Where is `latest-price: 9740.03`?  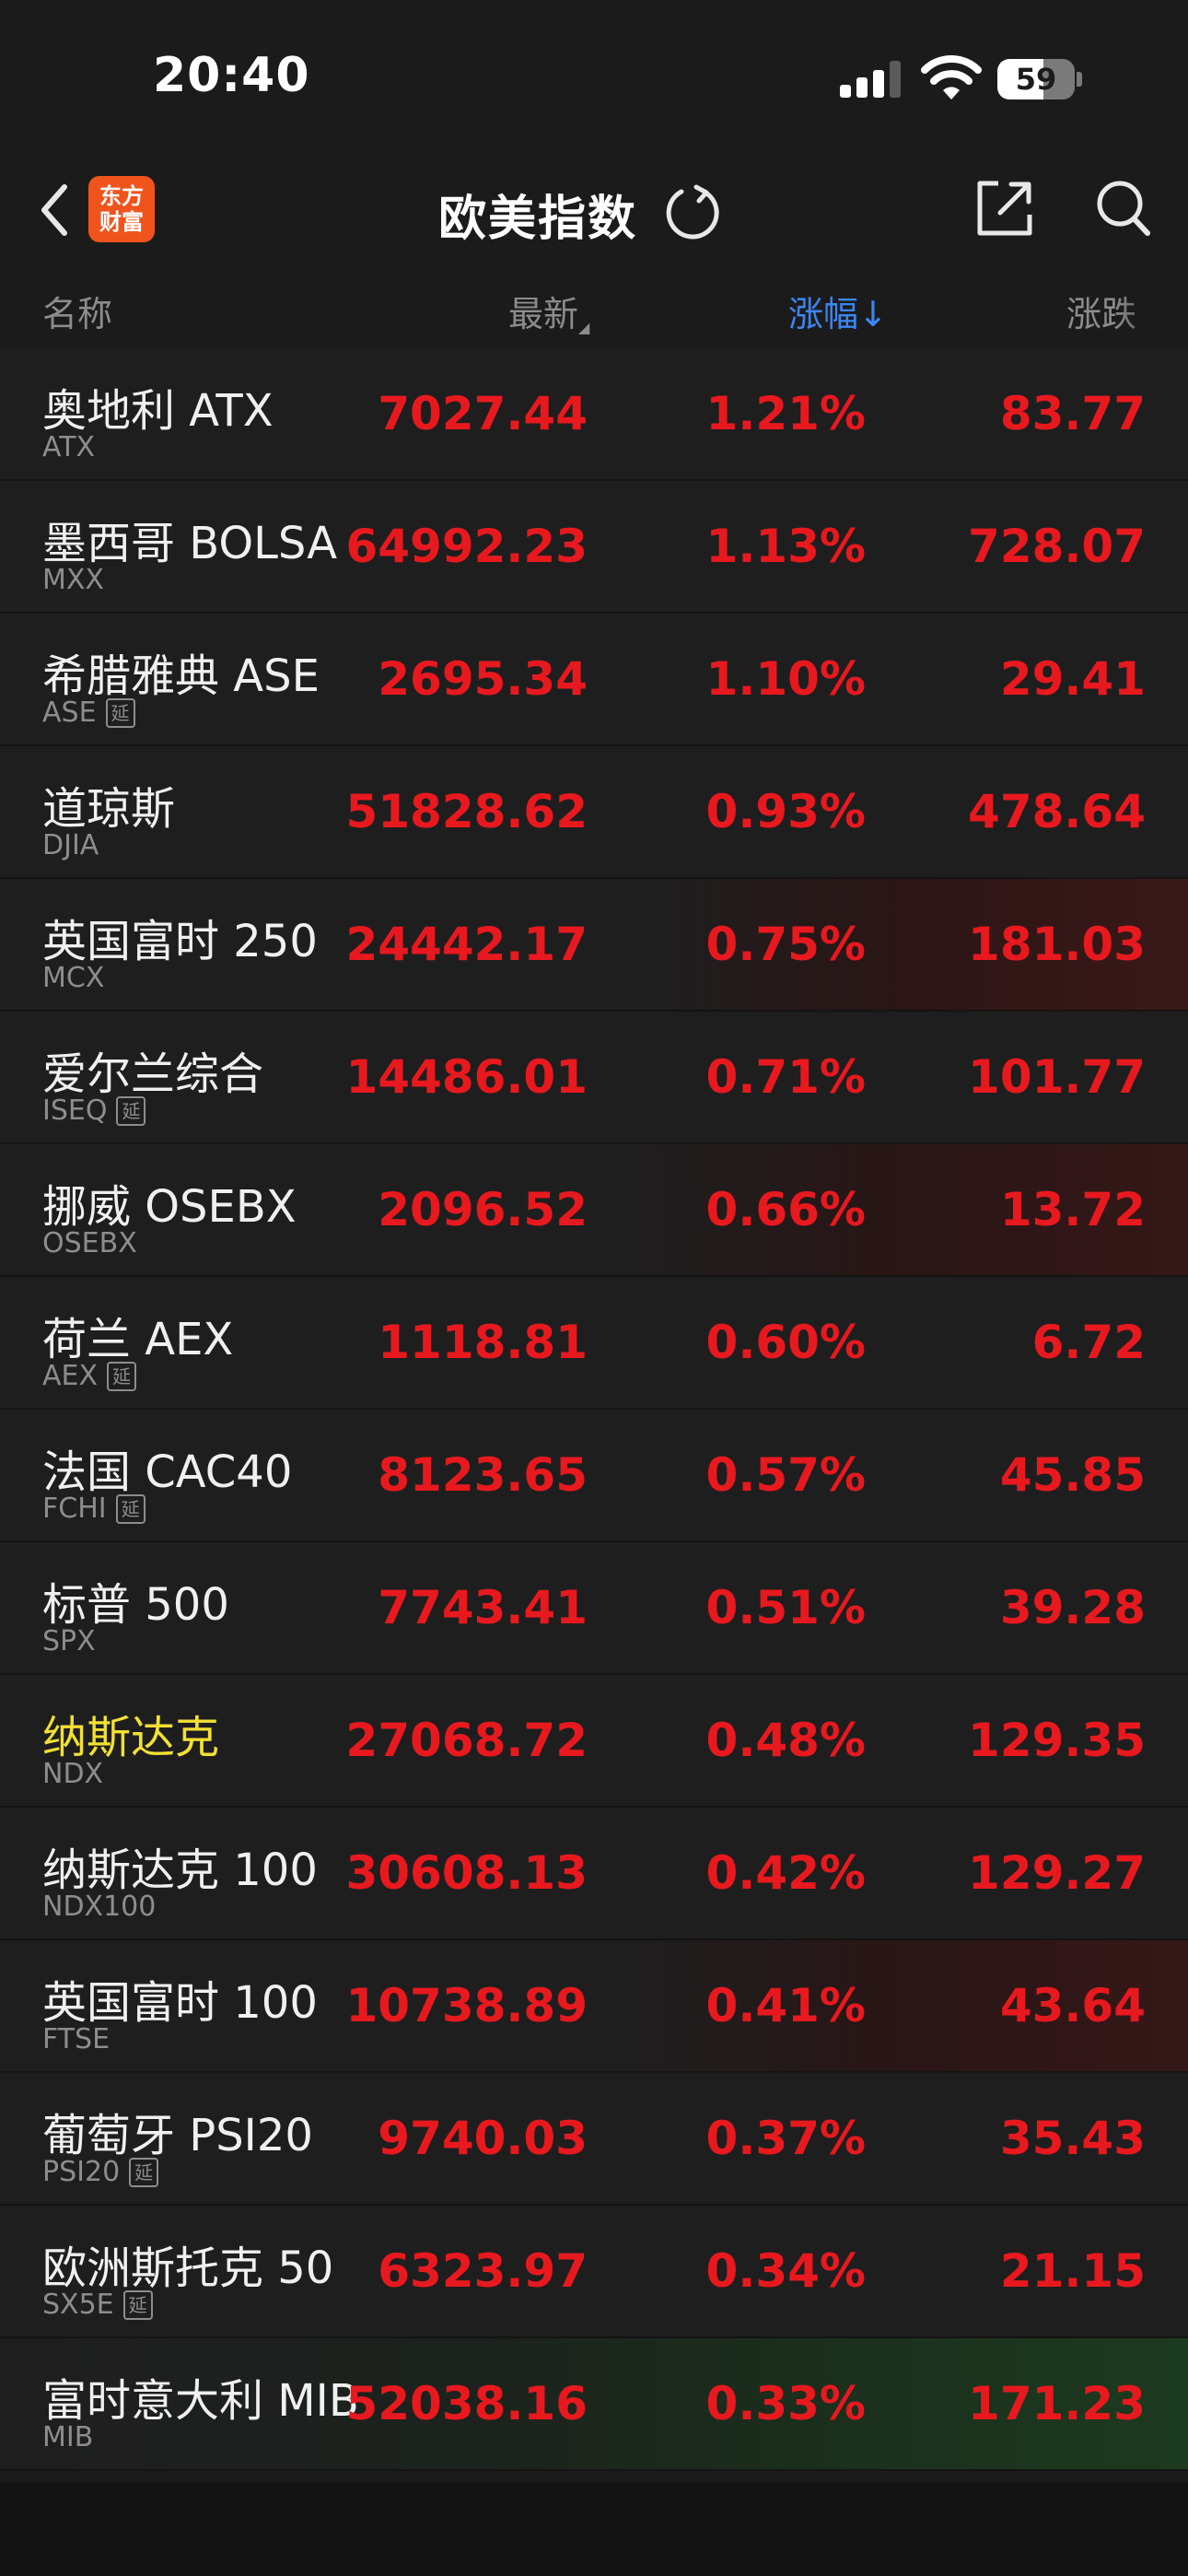
latest-price: 9740.03 is located at coordinates (483, 2138).